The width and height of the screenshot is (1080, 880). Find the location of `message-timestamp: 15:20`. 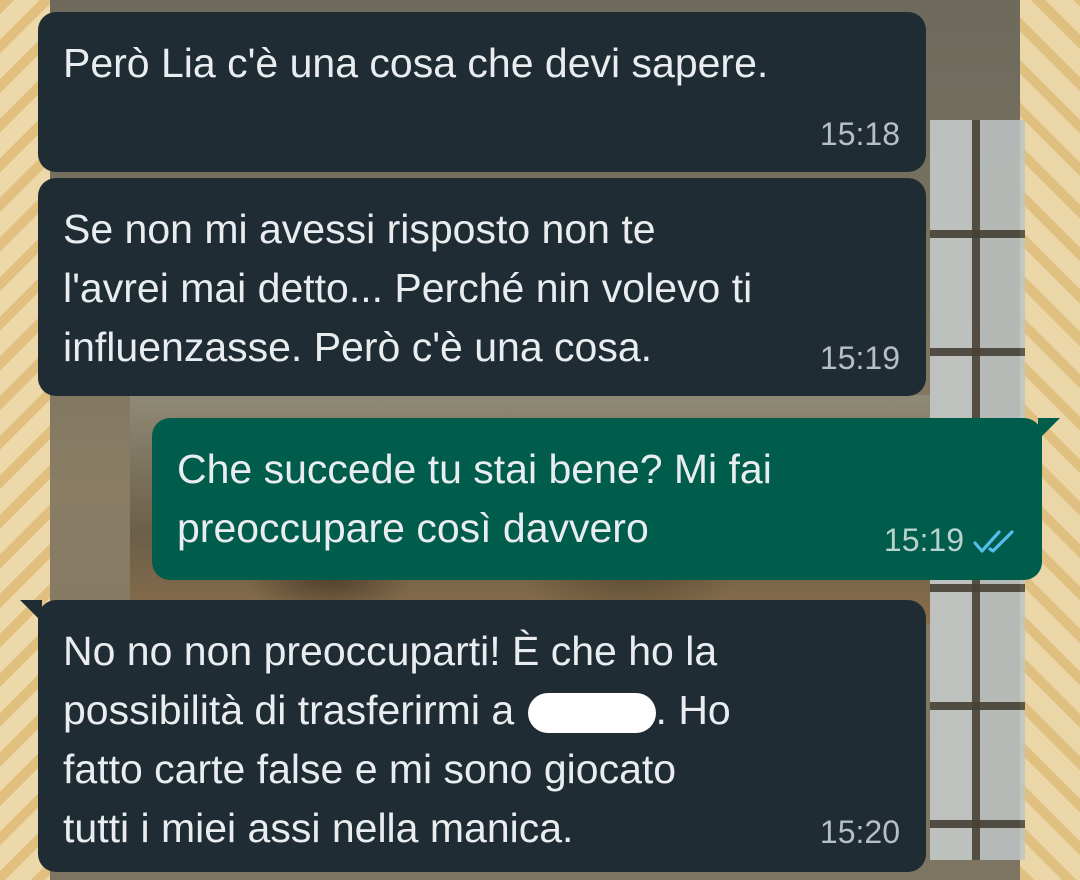

message-timestamp: 15:20 is located at coordinates (859, 832).